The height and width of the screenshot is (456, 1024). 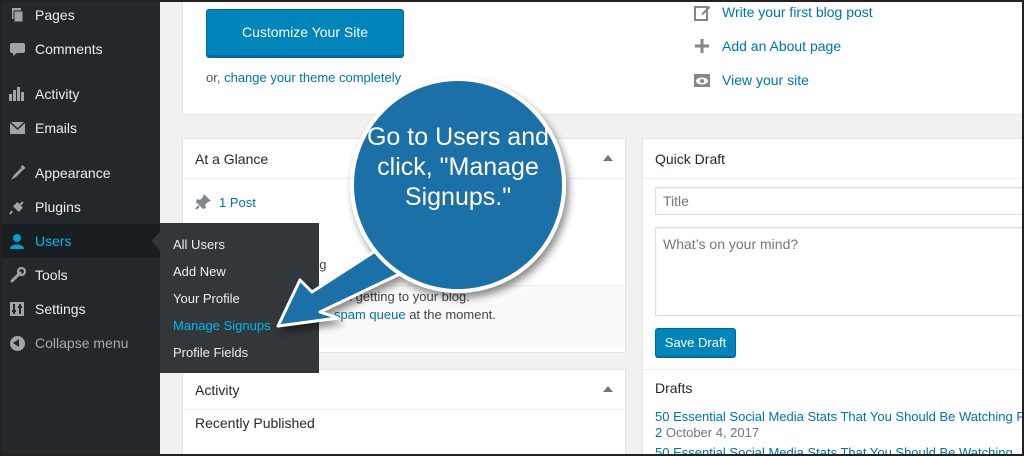 What do you see at coordinates (60, 309) in the screenshot?
I see `sidebar-item-label: Settings` at bounding box center [60, 309].